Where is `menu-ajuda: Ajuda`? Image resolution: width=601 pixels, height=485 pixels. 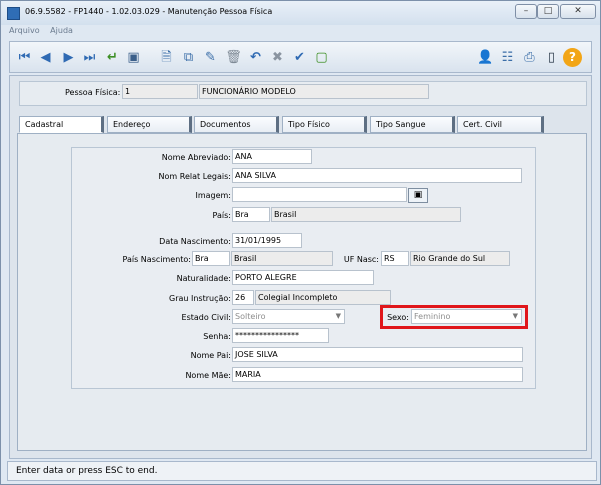
menu-ajuda: Ajuda is located at coordinates (61, 30).